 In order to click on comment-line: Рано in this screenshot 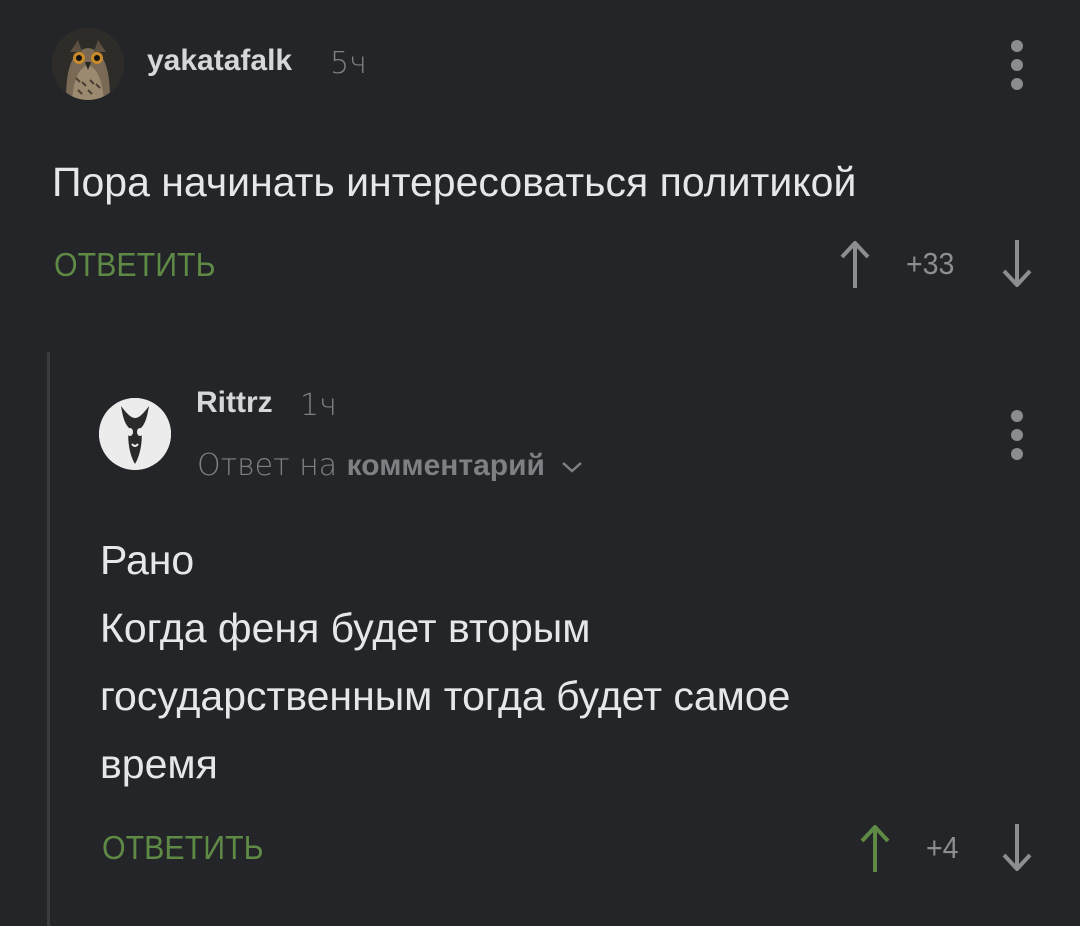, I will do `click(147, 560)`.